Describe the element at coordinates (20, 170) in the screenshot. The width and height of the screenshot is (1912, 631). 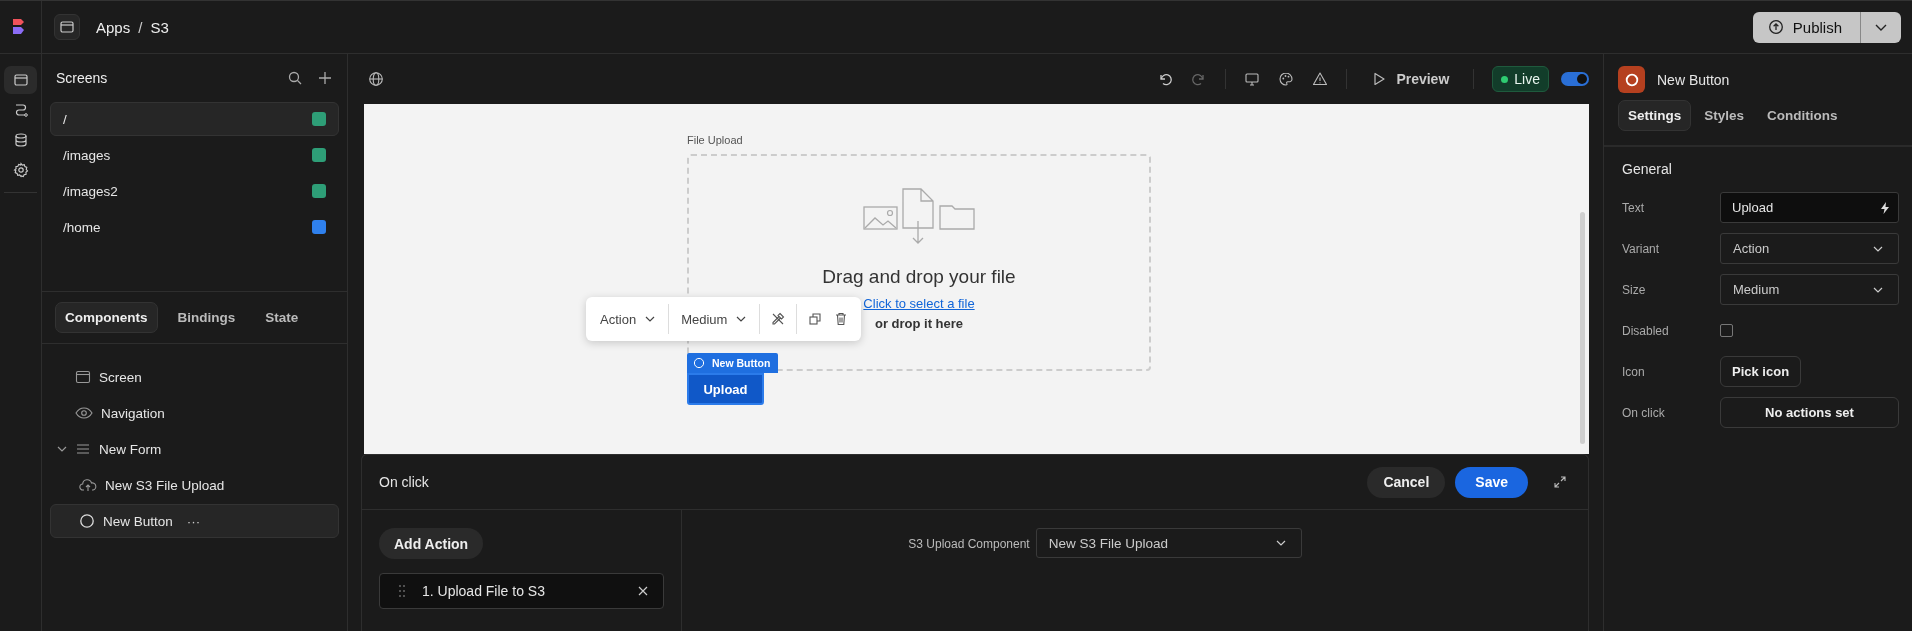
I see `settings-icon` at that location.